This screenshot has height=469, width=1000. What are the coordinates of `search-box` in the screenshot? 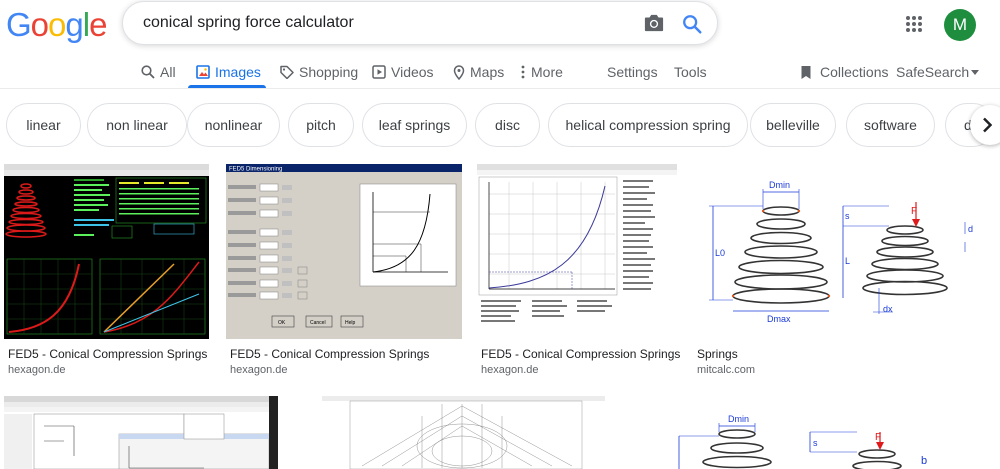 It's located at (420, 23).